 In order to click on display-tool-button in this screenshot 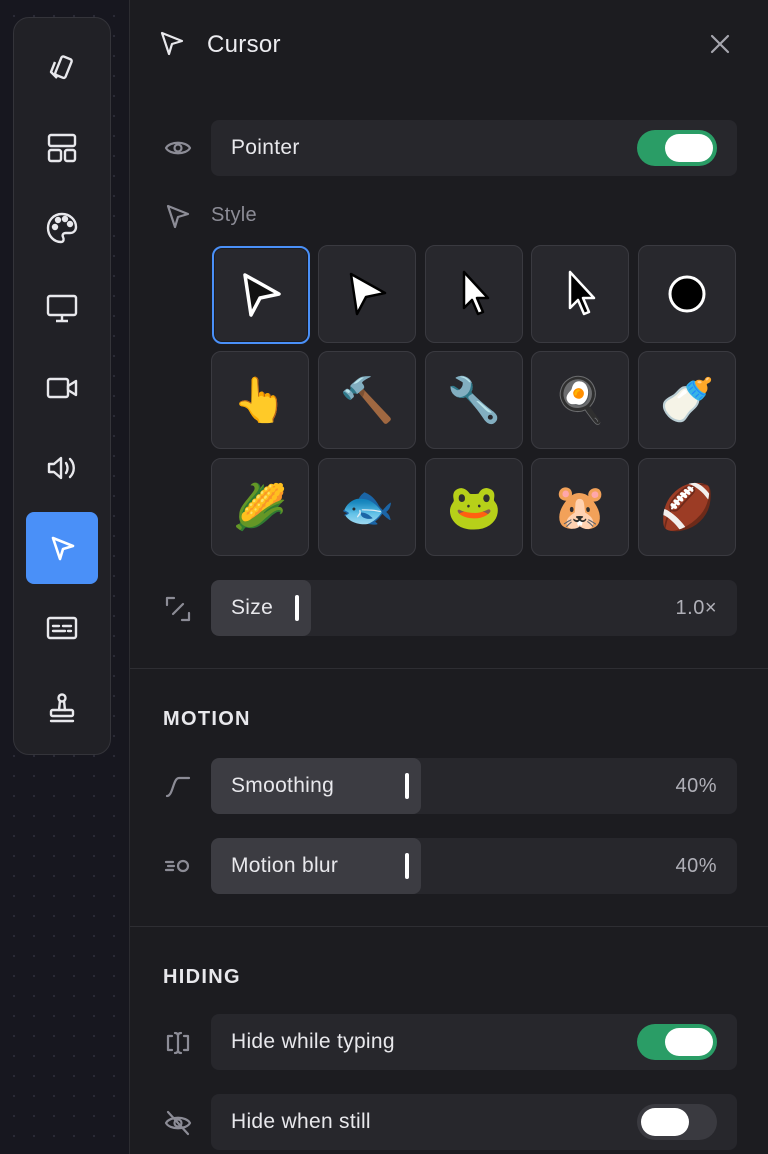, I will do `click(62, 308)`.